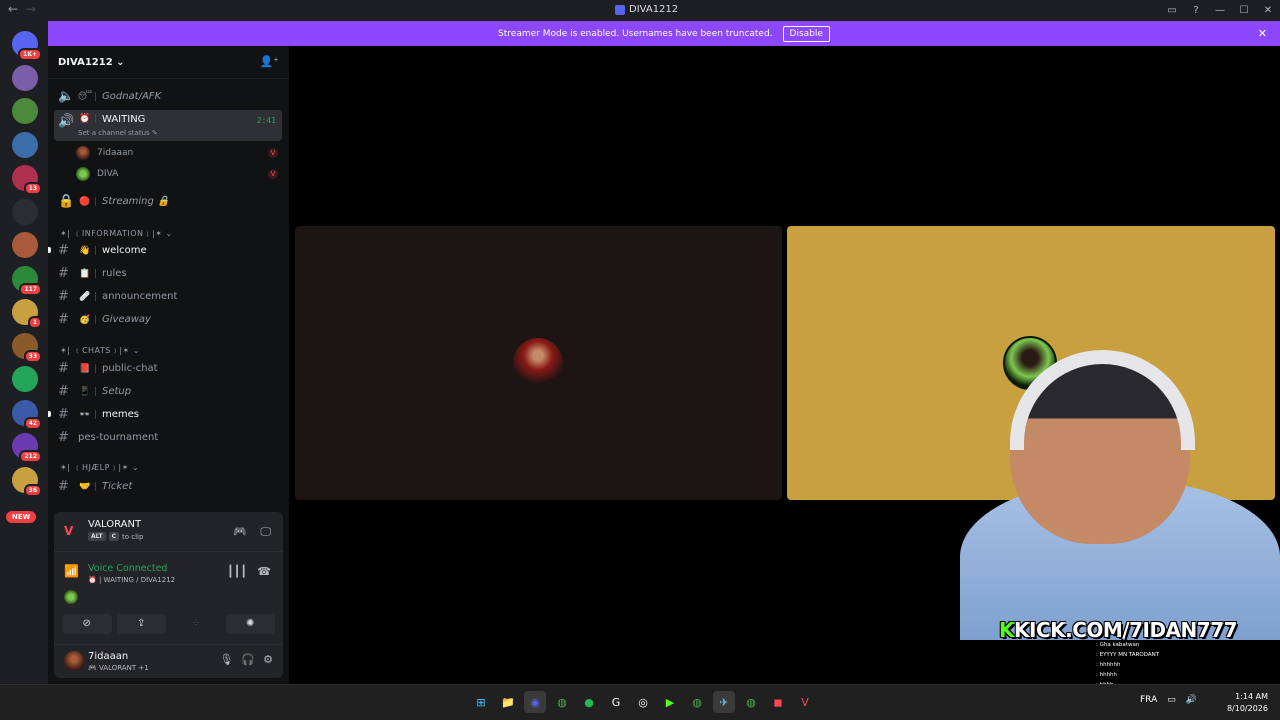 The image size is (1280, 720). I want to click on chrome-icon-2: ◍, so click(697, 702).